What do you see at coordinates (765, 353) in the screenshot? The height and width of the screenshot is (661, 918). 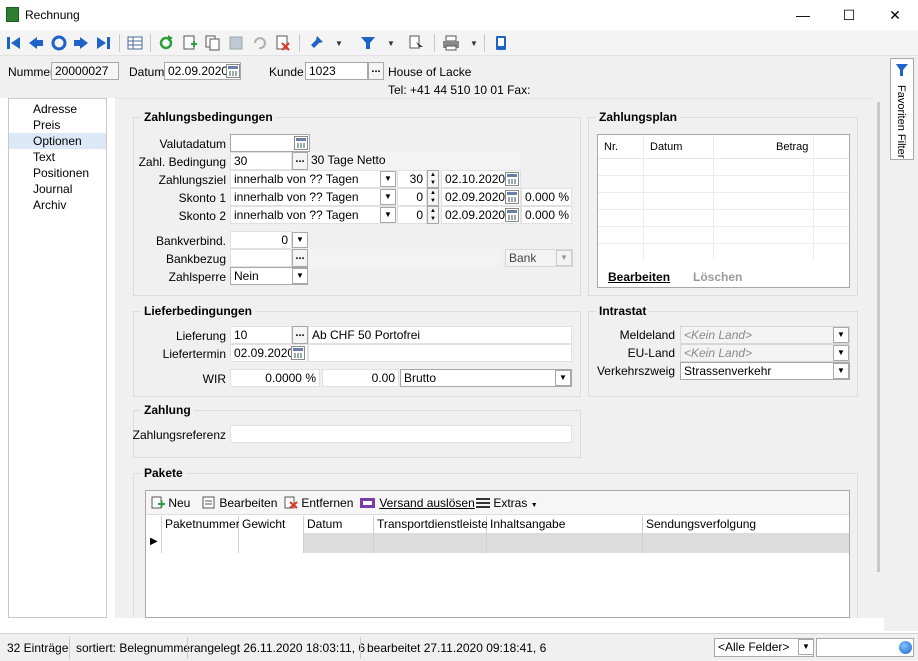 I see `euland-select: <Kein Land>` at bounding box center [765, 353].